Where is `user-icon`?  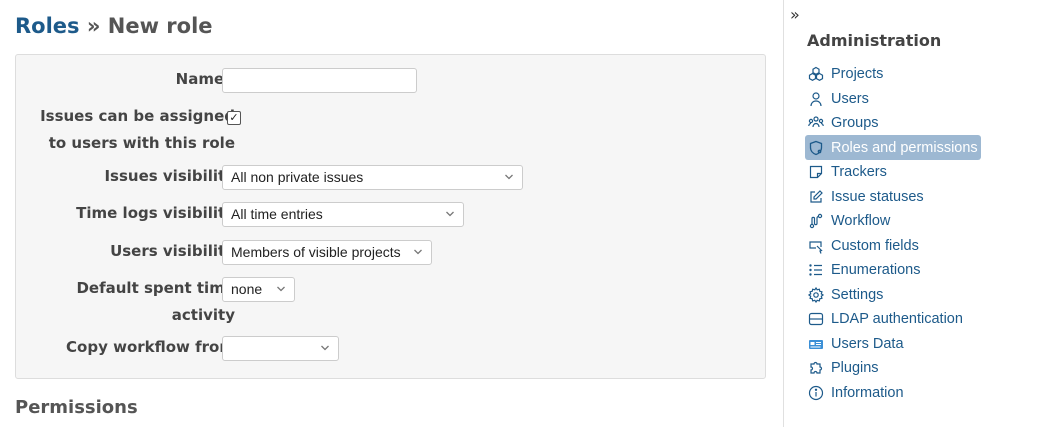
user-icon is located at coordinates (816, 99).